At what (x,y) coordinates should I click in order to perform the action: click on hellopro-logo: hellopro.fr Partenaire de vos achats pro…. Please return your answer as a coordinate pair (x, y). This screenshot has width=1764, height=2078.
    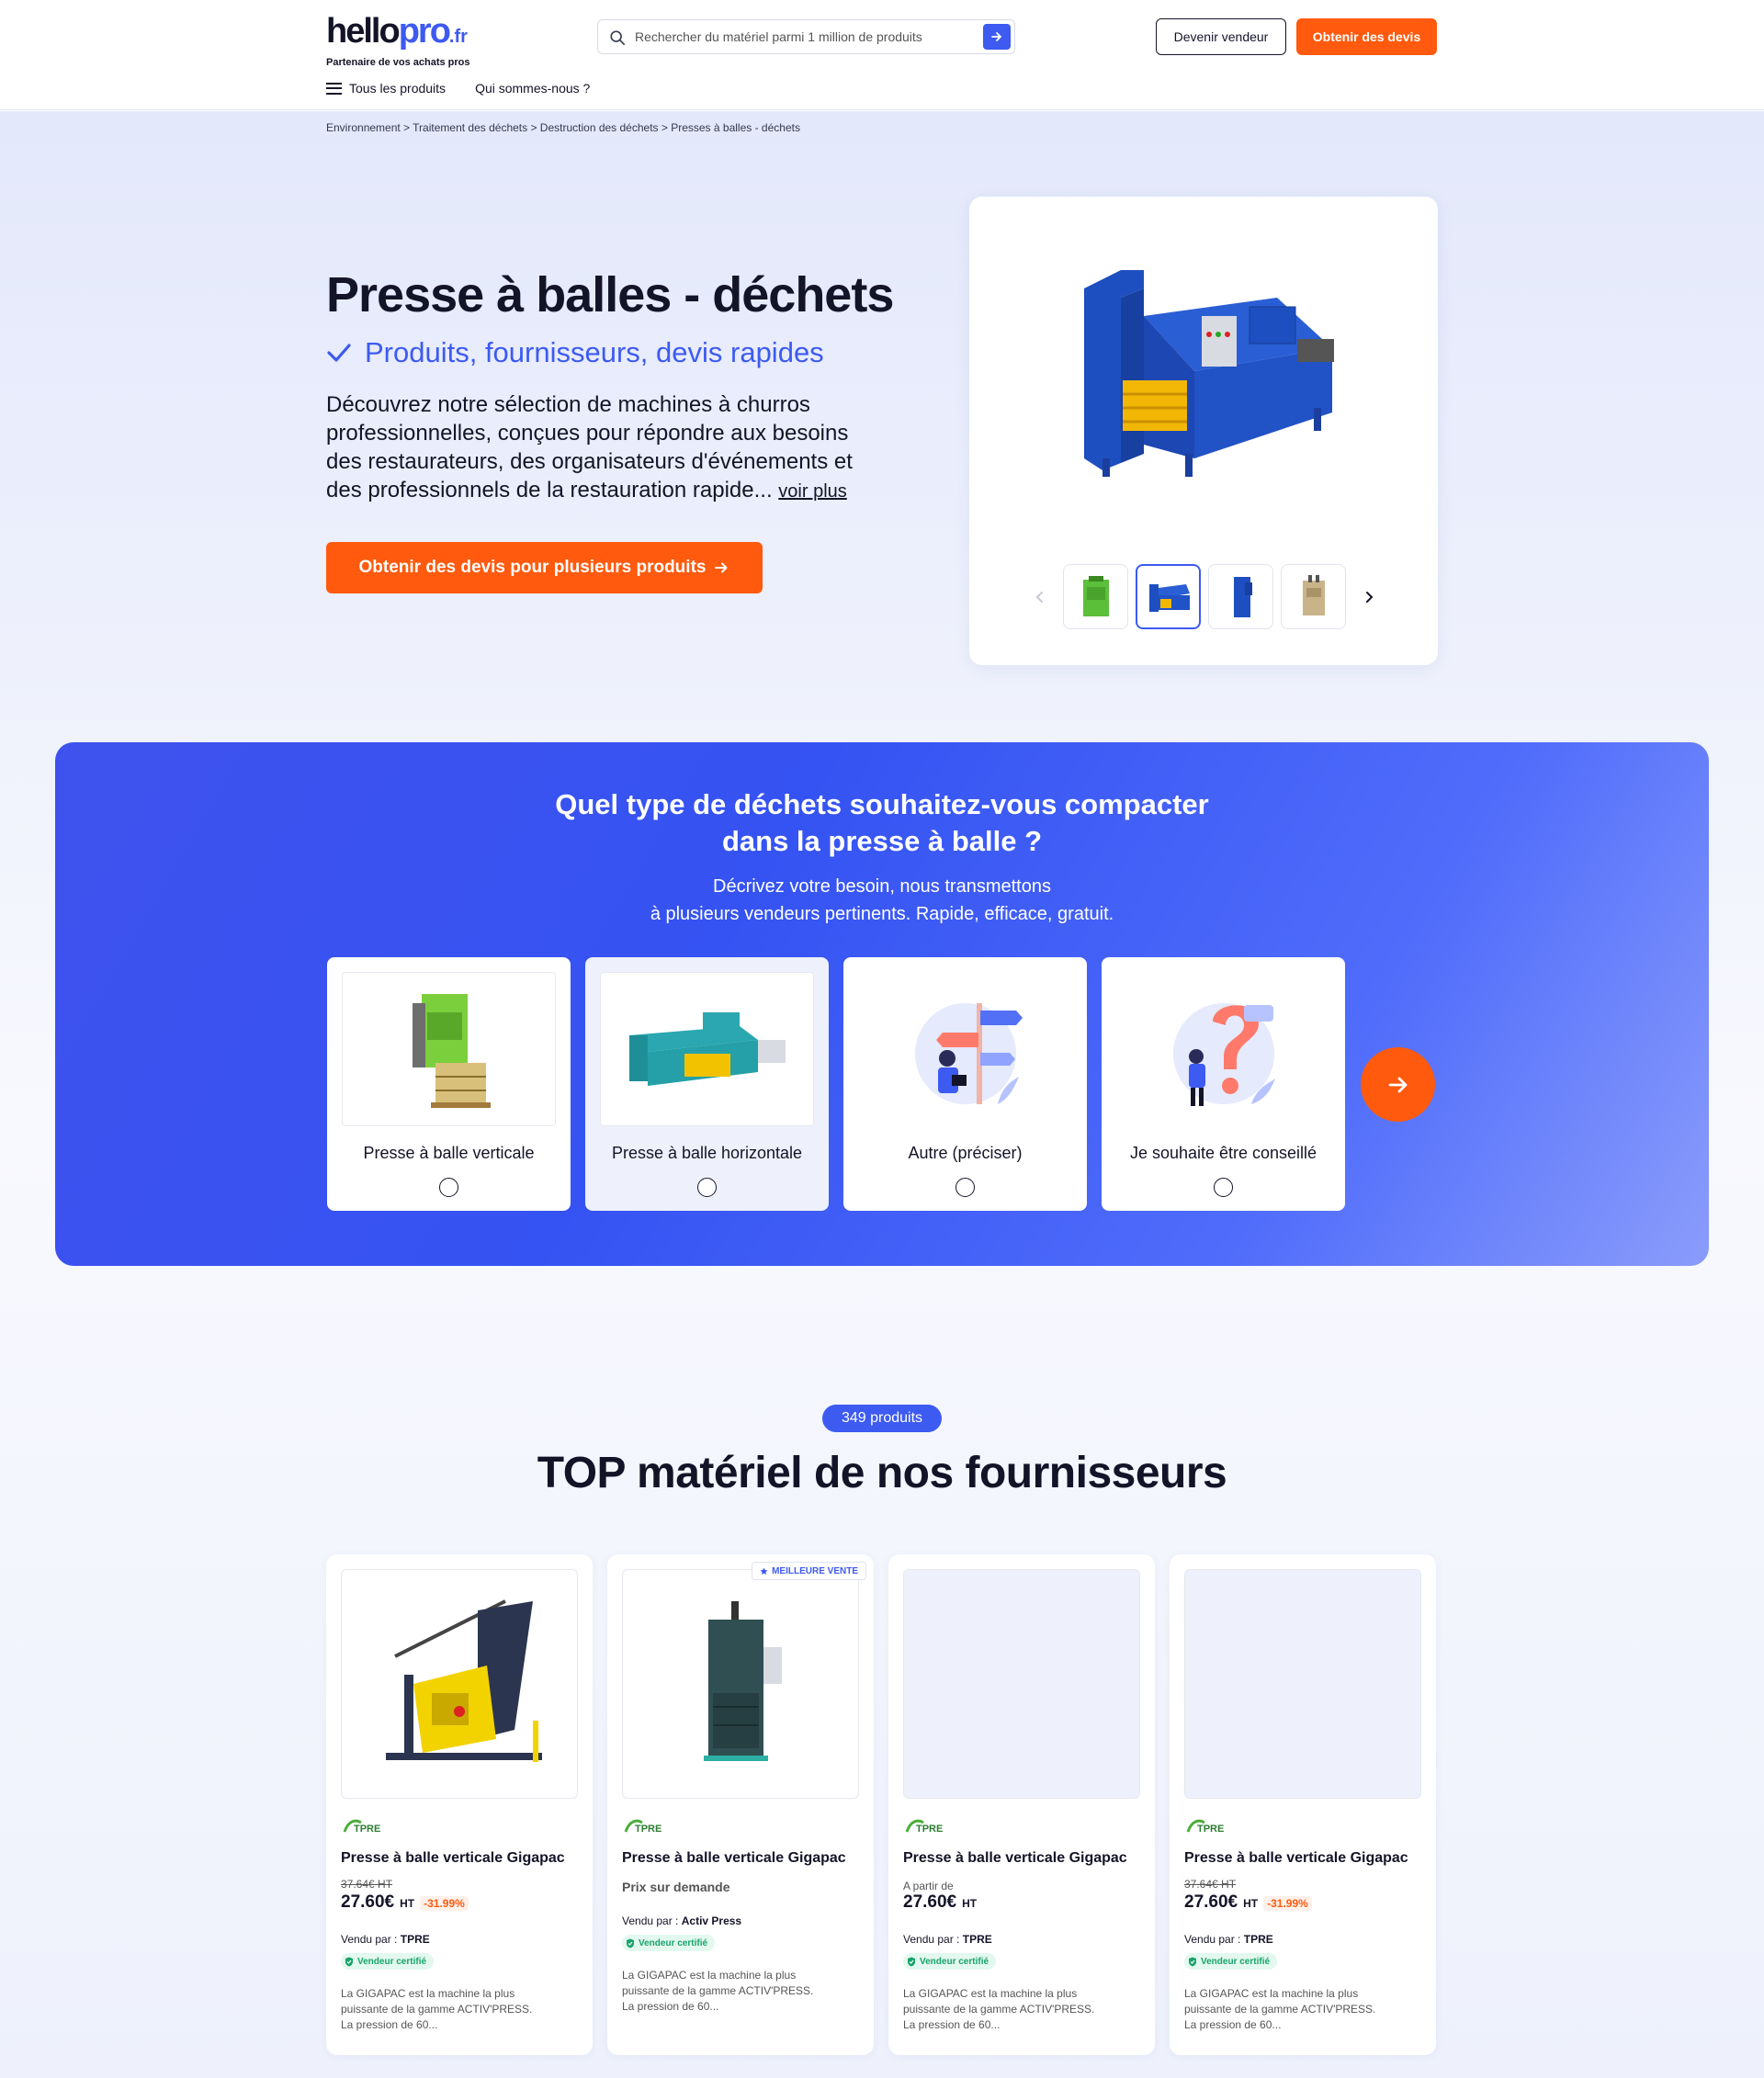
    Looking at the image, I should click on (398, 40).